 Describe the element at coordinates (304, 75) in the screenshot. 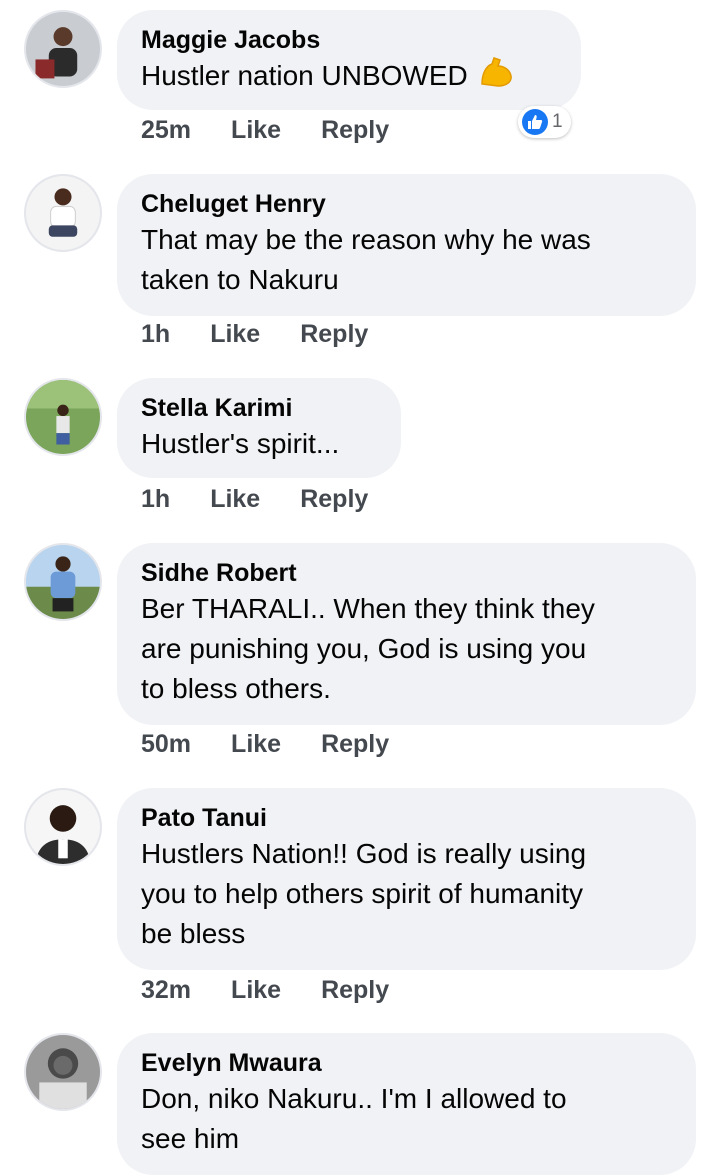

I see `comment-line: Hustler nation UNBOWED` at that location.